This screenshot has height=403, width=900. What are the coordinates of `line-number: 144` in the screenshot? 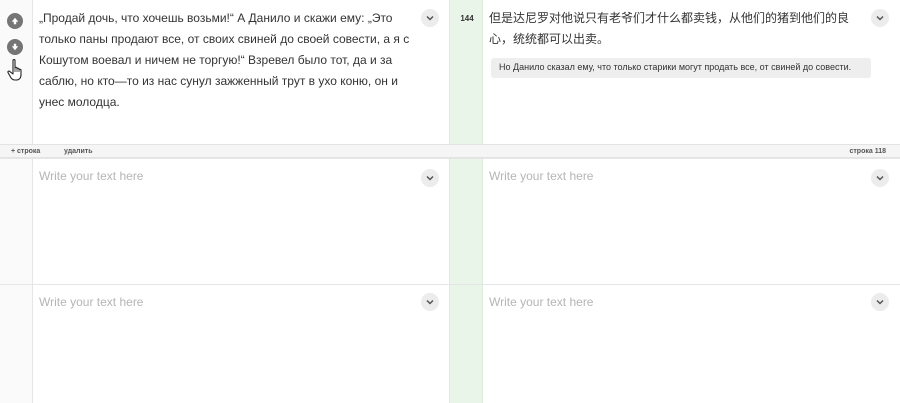 It's located at (467, 18).